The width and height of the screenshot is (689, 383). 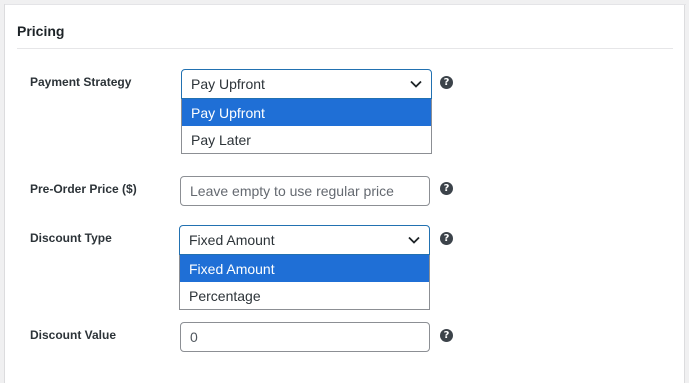 I want to click on discount-value-input: 0, so click(x=305, y=337).